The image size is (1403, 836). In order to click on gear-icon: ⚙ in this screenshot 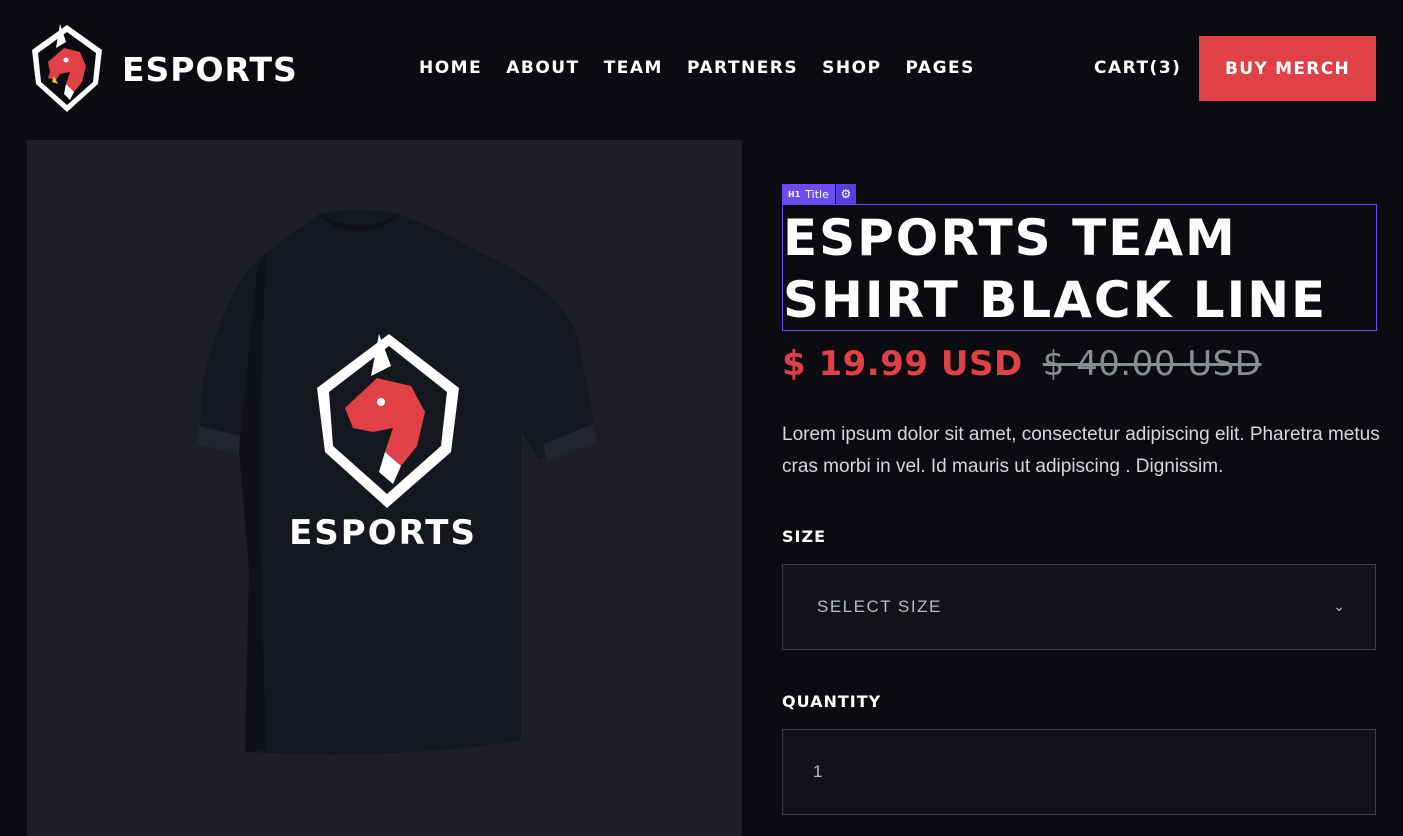, I will do `click(845, 194)`.